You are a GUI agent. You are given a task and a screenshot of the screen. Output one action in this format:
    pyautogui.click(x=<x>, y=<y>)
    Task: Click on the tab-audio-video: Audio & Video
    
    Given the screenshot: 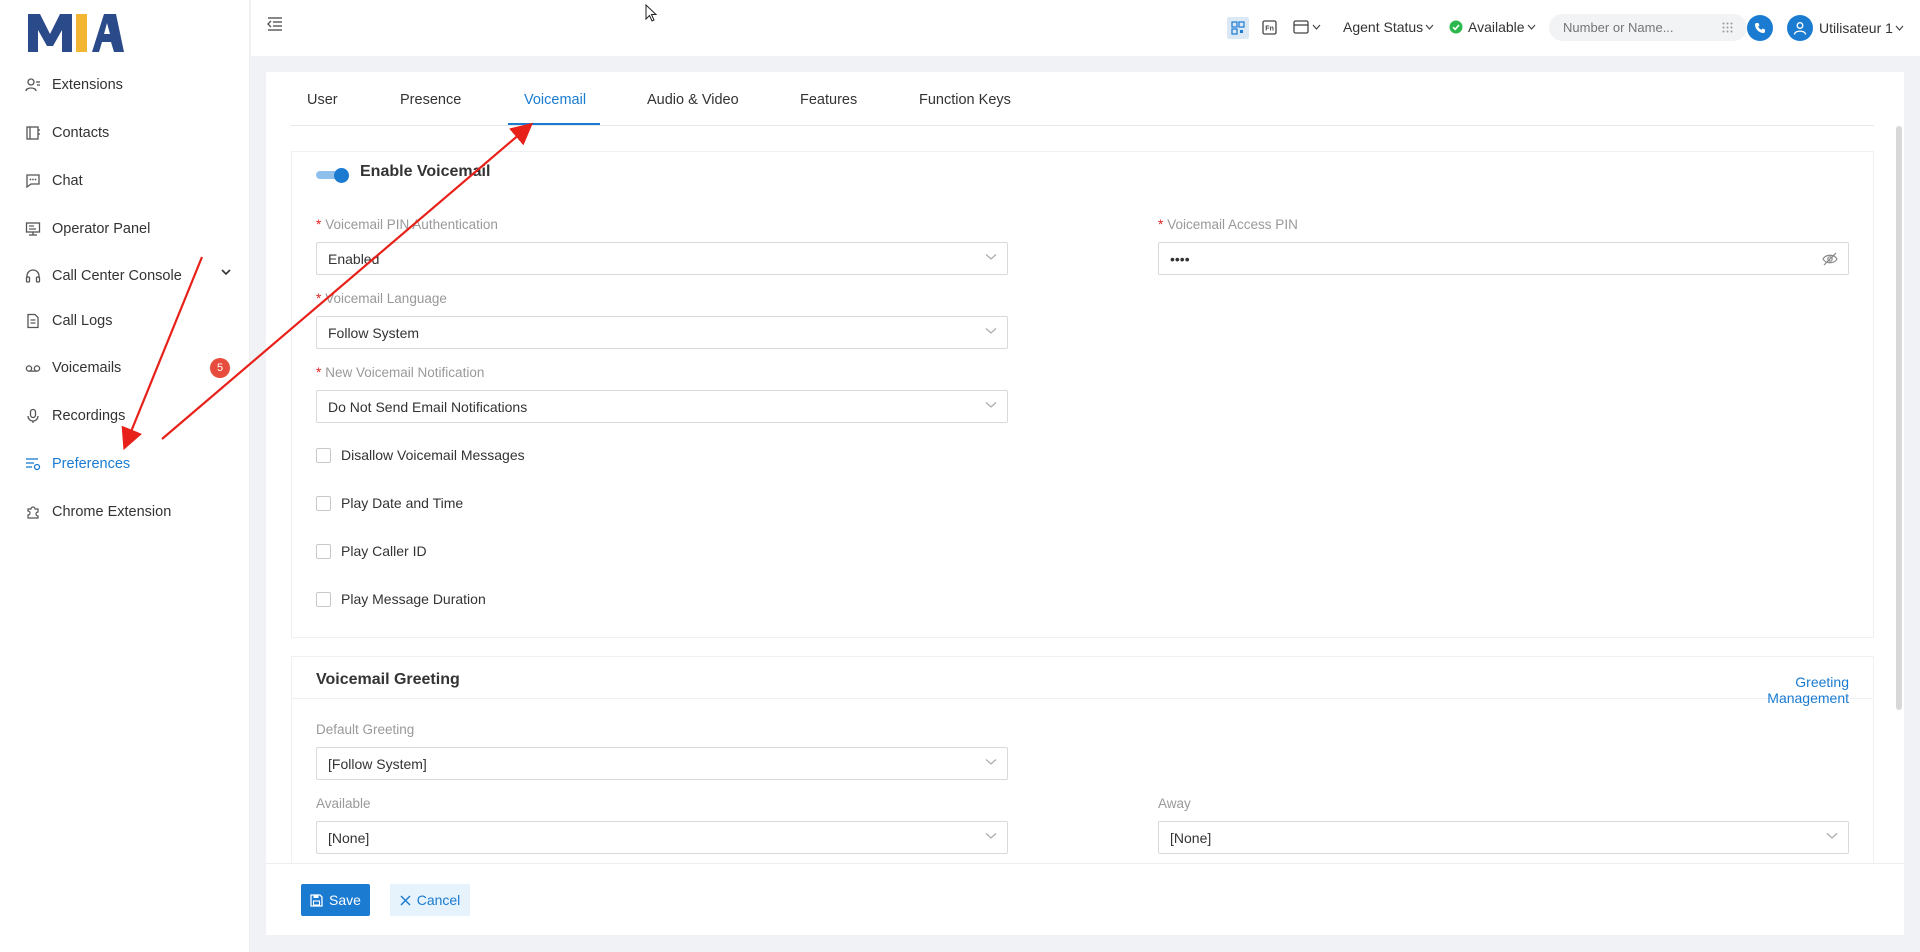 What is the action you would take?
    pyautogui.click(x=693, y=100)
    